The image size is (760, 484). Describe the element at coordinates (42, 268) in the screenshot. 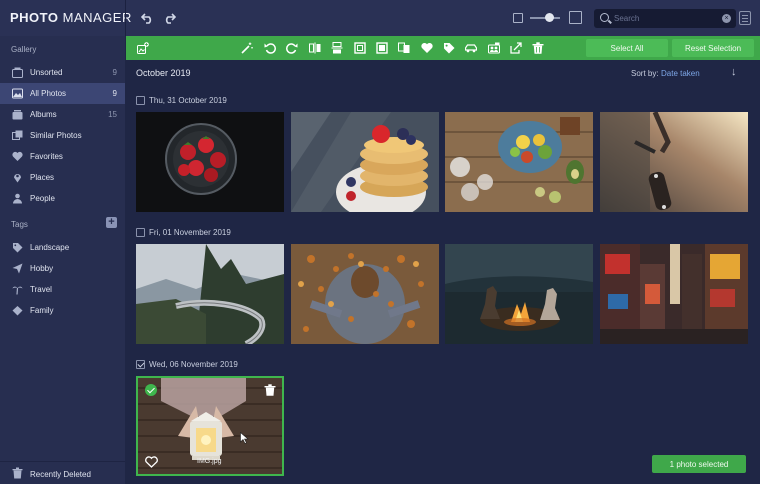

I see `sidebar-tag-label: Hobby` at that location.